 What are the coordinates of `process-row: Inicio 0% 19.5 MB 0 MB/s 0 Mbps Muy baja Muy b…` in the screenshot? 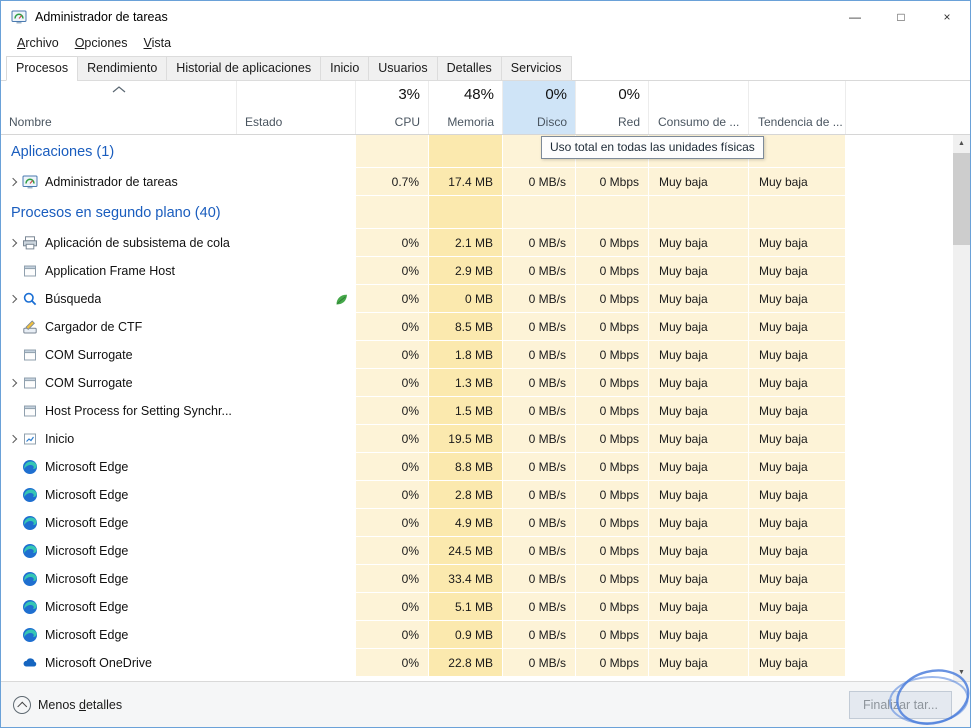 It's located at (477, 439).